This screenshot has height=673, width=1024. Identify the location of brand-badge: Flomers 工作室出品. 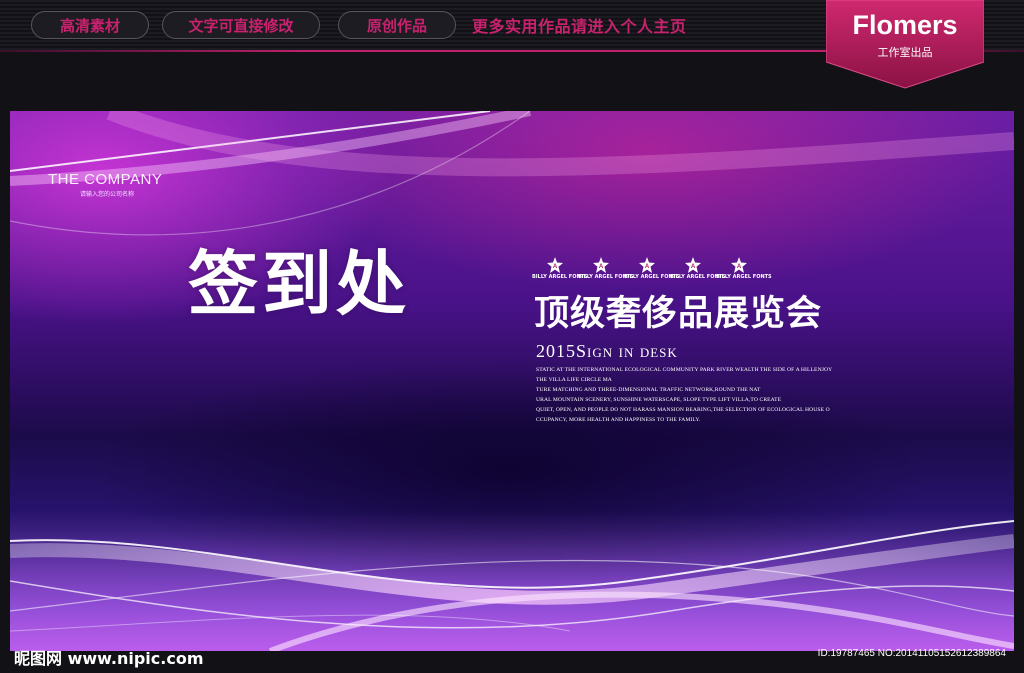
(905, 45).